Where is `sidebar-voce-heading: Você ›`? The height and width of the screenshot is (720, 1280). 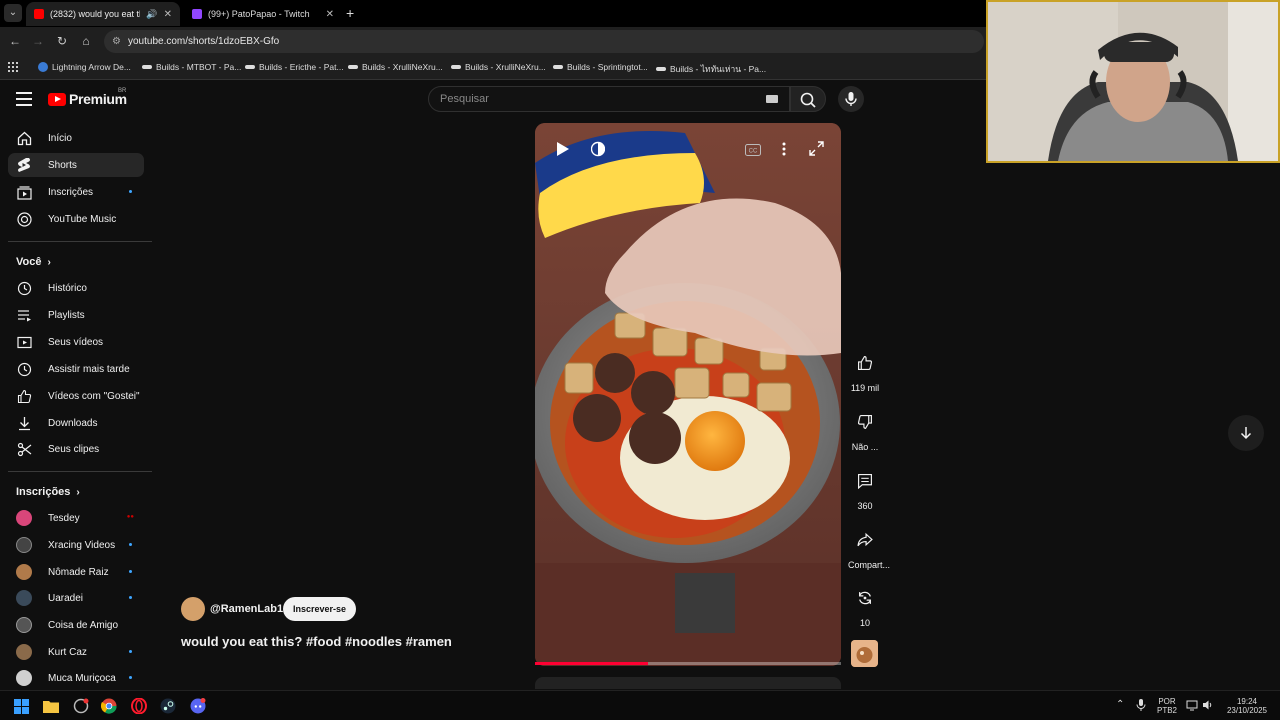
sidebar-voce-heading: Você › is located at coordinates (33, 262).